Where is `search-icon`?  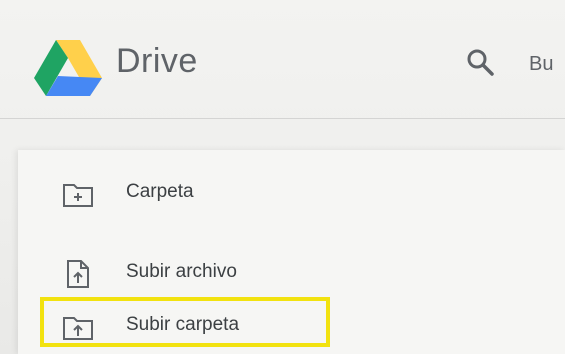
search-icon is located at coordinates (480, 62).